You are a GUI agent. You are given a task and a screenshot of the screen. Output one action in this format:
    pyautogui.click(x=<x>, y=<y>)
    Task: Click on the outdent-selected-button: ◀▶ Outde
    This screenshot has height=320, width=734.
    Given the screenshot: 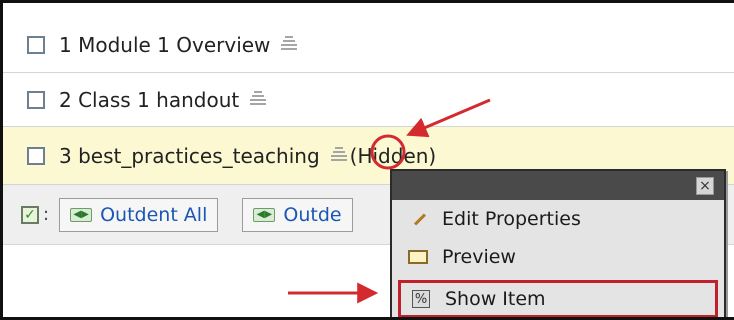 What is the action you would take?
    pyautogui.click(x=297, y=214)
    